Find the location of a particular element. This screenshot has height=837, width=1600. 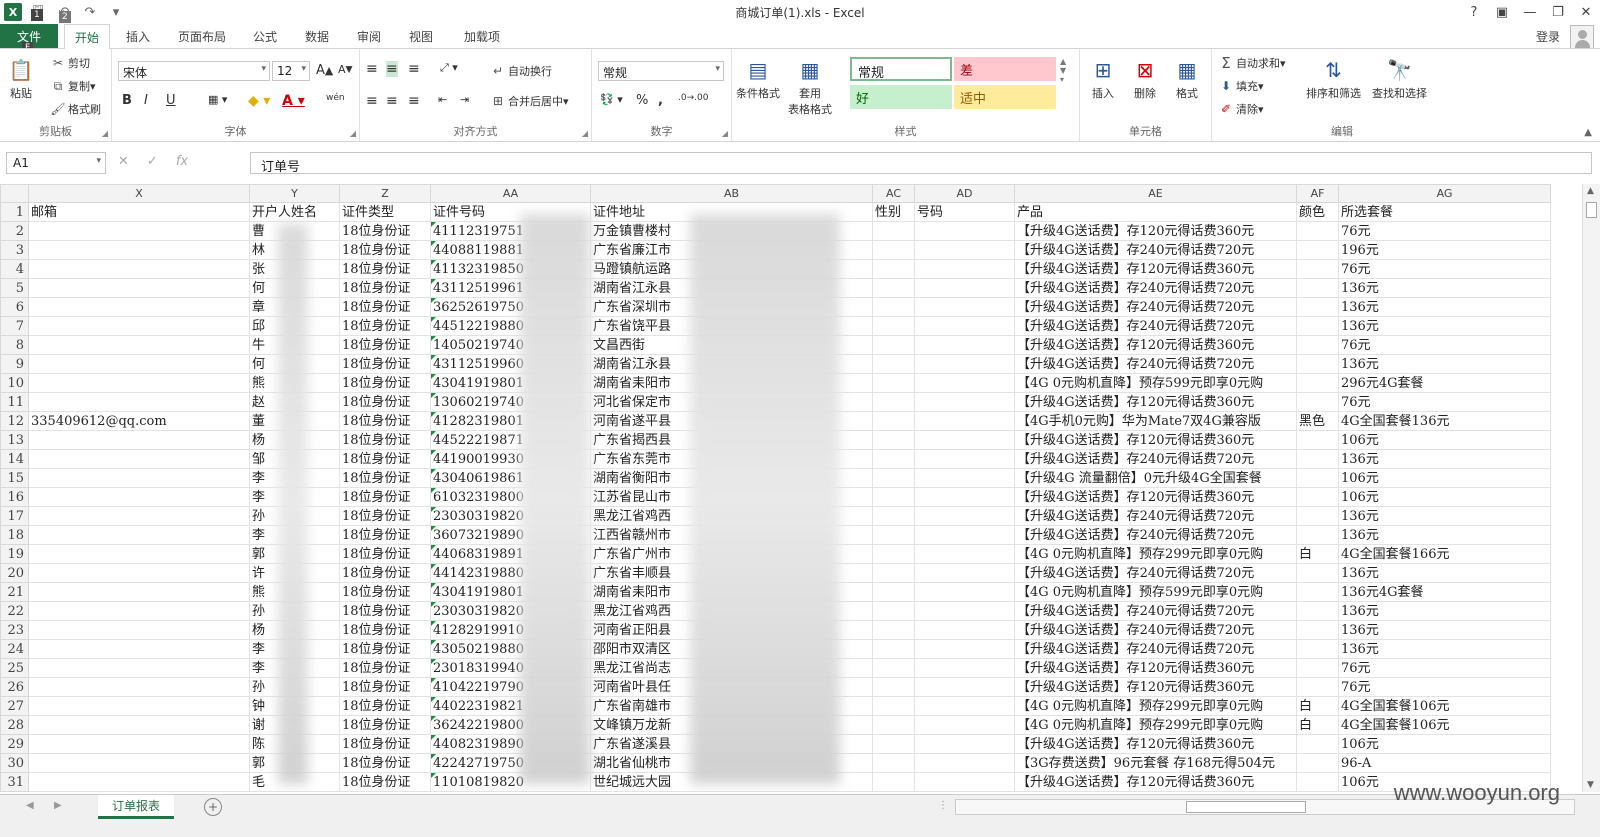

row-header: 18 is located at coordinates (14, 535).